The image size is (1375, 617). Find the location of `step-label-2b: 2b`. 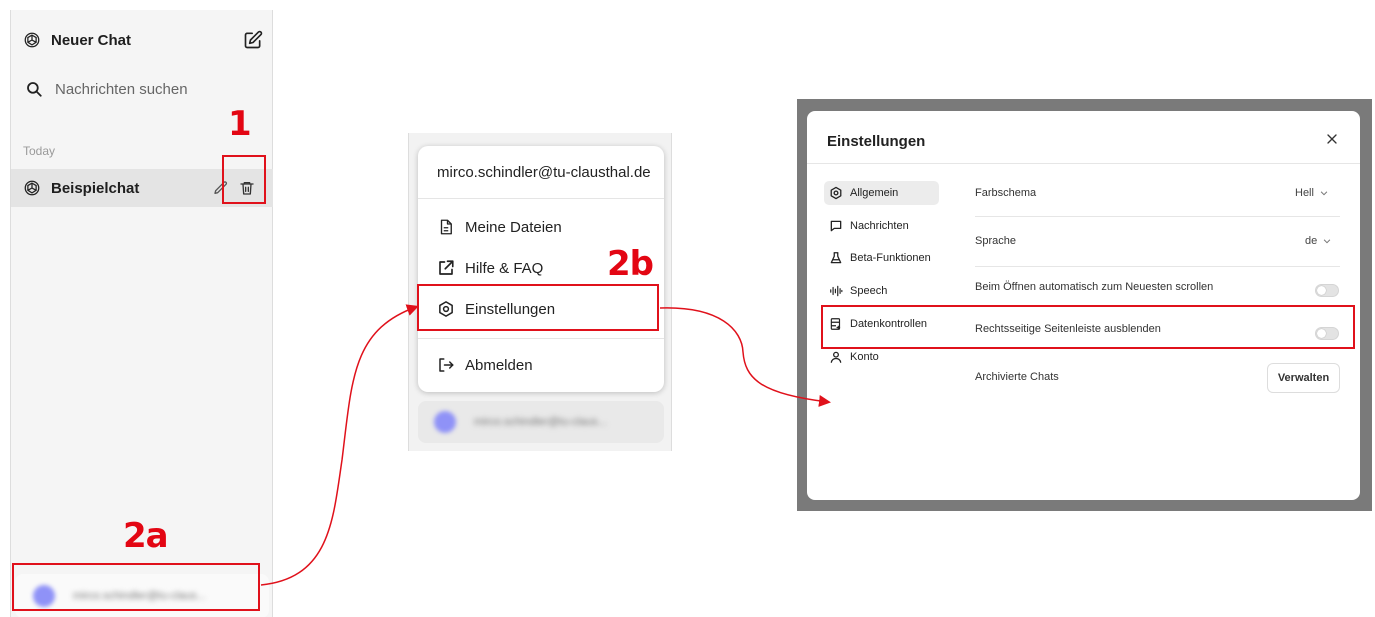

step-label-2b: 2b is located at coordinates (630, 264).